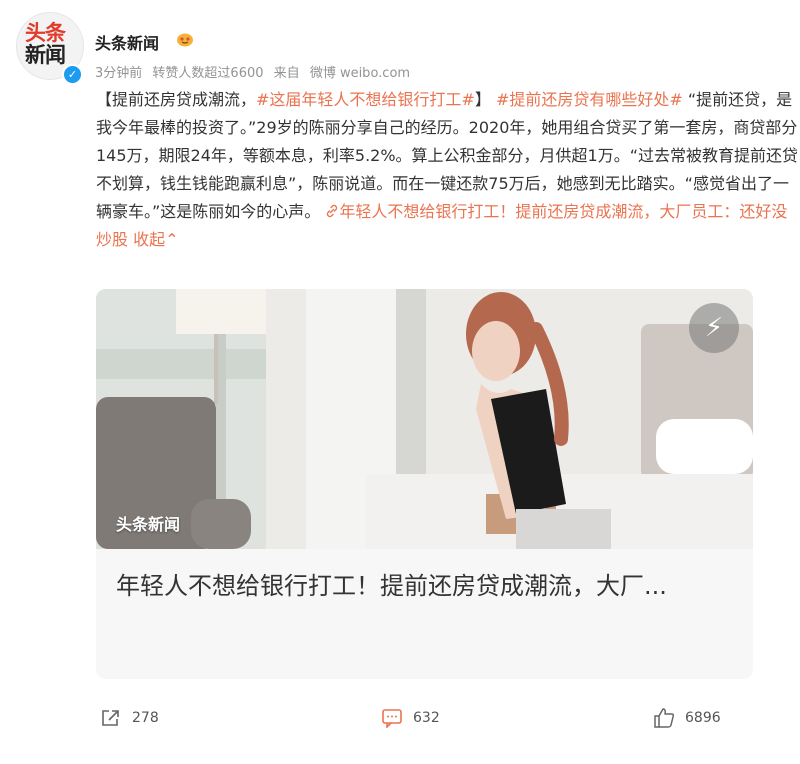  Describe the element at coordinates (127, 42) in the screenshot. I see `account-name: 头条新闻` at that location.